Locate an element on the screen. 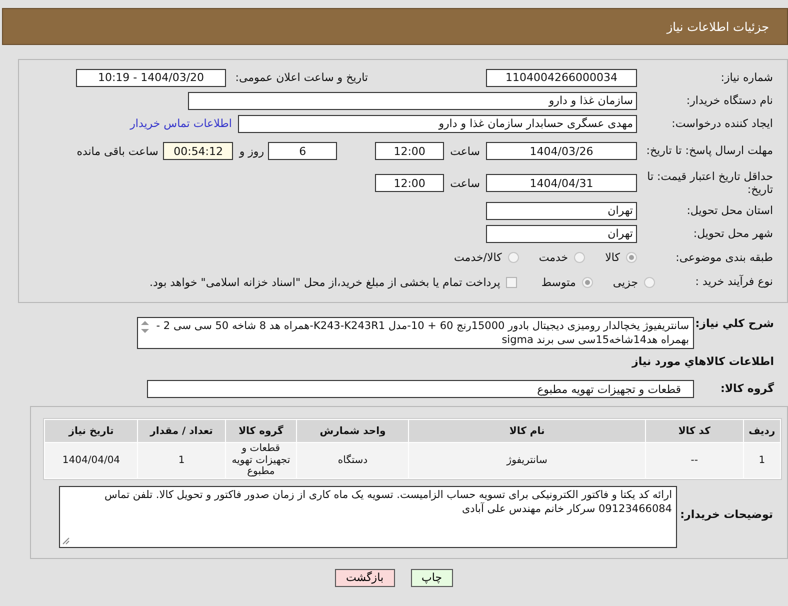 The image size is (788, 606). field-label: ایجاد کننده درخواست: is located at coordinates (722, 123).